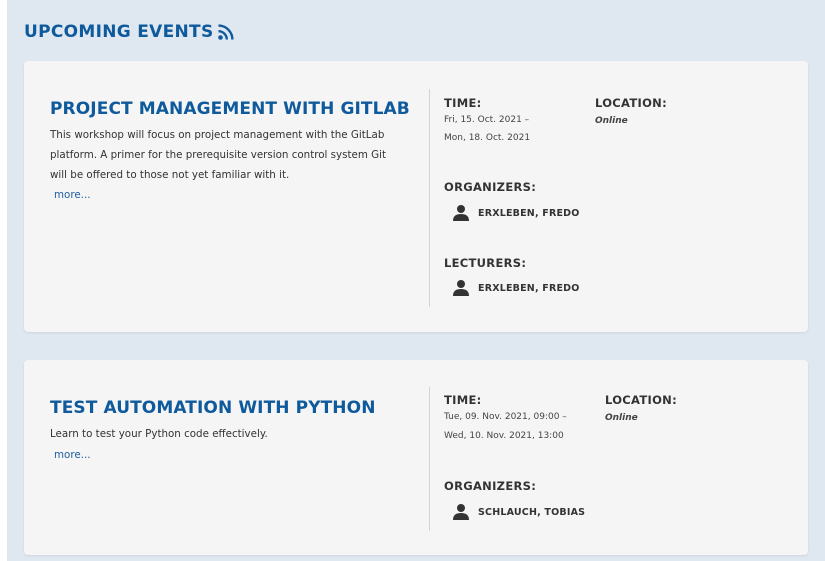 The width and height of the screenshot is (825, 561). I want to click on section-header: UPCOMING EVENTS, so click(129, 32).